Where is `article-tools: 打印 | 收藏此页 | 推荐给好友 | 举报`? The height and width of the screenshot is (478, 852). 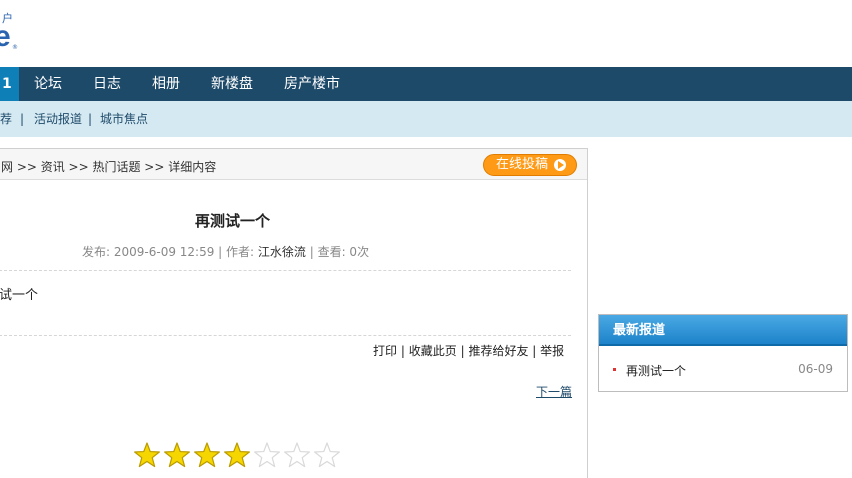
article-tools: 打印 | 收藏此页 | 推荐给好友 | 举报 is located at coordinates (468, 350).